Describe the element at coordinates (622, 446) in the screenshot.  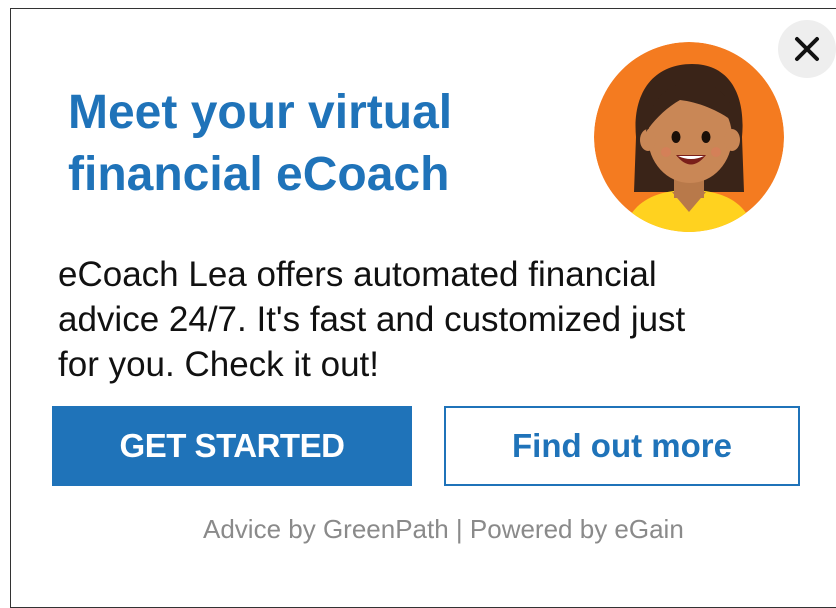
I see `find-out-more-button: Find out more` at that location.